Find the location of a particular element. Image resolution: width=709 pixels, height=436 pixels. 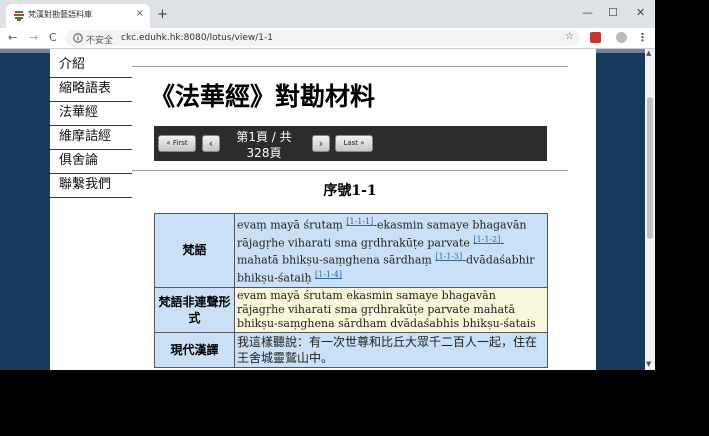

pdf-extension-icon is located at coordinates (595, 37).